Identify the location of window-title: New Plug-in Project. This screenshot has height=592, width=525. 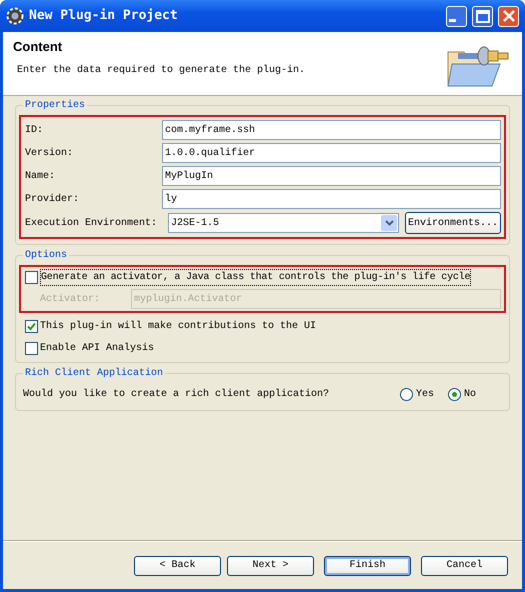
(104, 16).